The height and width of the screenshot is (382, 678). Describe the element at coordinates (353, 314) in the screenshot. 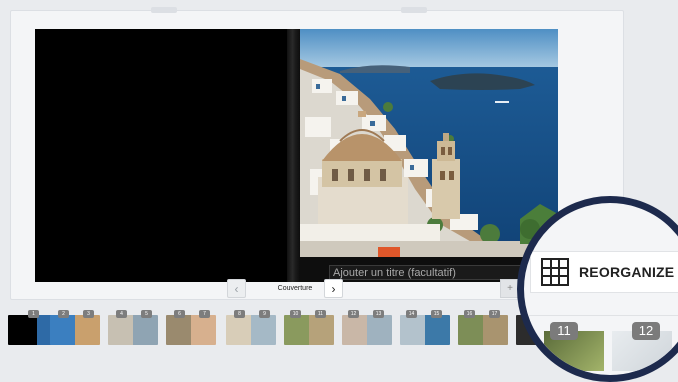

I see `thumbnail-page-number: 12` at that location.